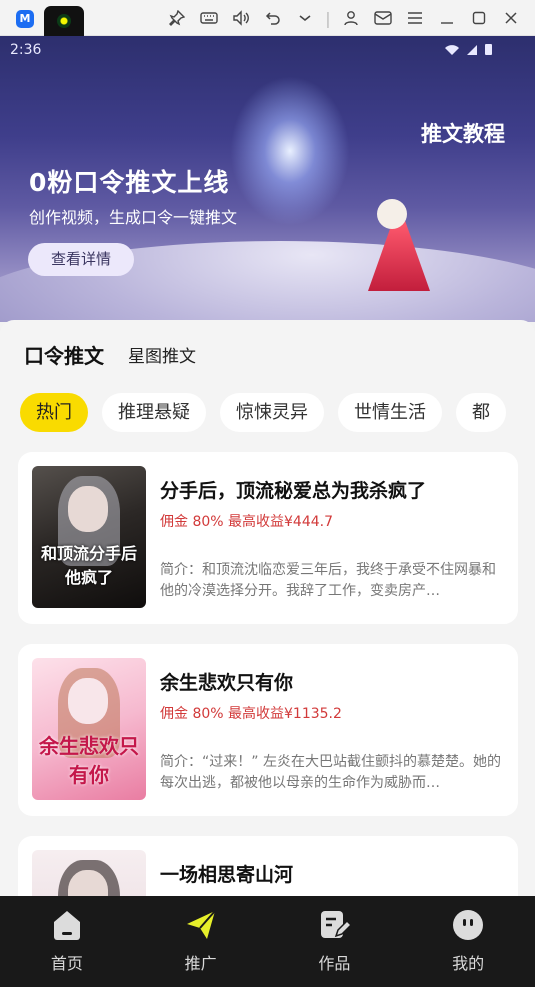  I want to click on banner-glow, so click(290, 151).